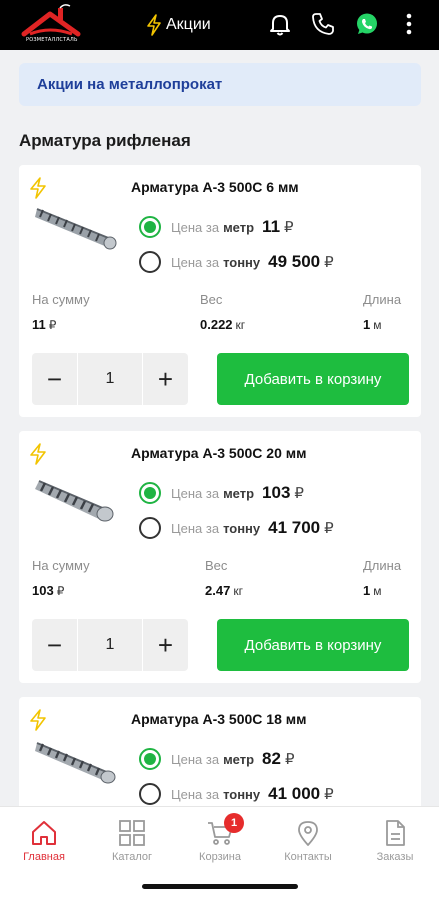 This screenshot has height=900, width=439. I want to click on price-option-meter: Цена за метр 11 ₽, so click(216, 227).